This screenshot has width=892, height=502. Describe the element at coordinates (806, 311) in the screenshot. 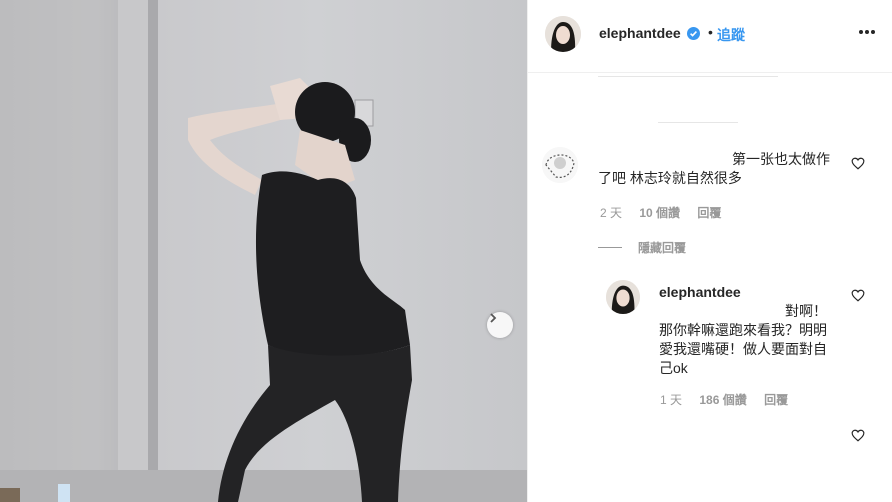

I see `reply-text-line: 對啊！` at that location.